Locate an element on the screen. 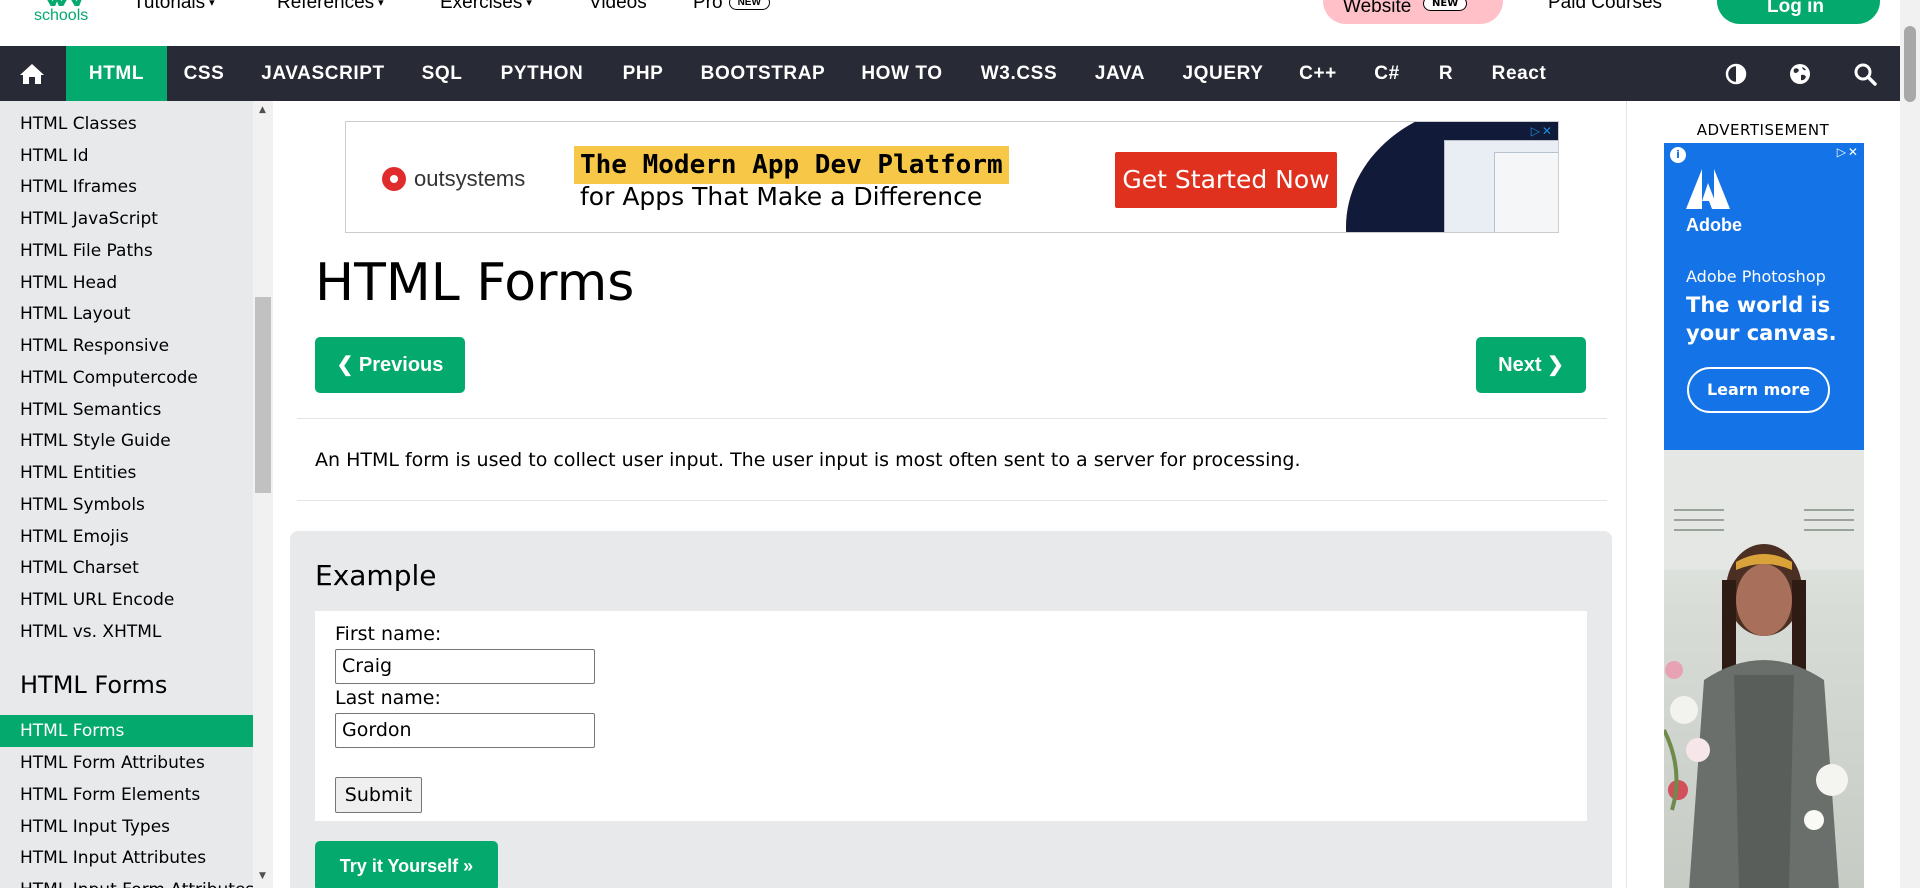  sidebar-item-html-semantics: HTML Semantics is located at coordinates (126, 410).